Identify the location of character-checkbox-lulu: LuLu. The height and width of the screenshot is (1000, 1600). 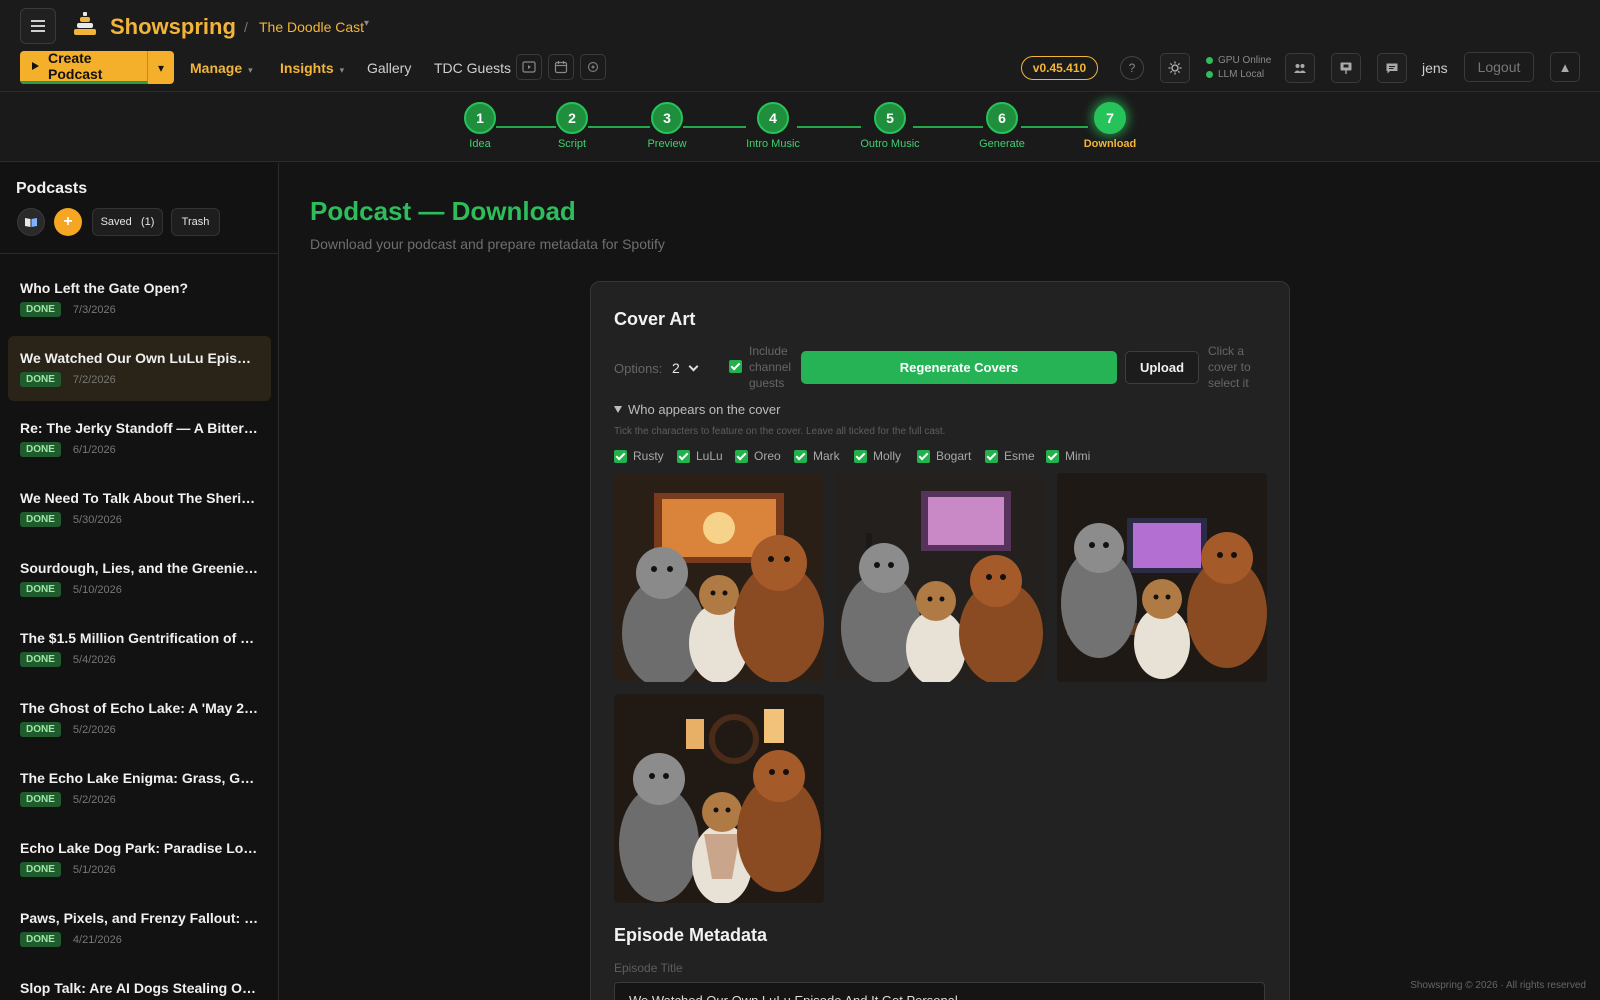
(700, 456).